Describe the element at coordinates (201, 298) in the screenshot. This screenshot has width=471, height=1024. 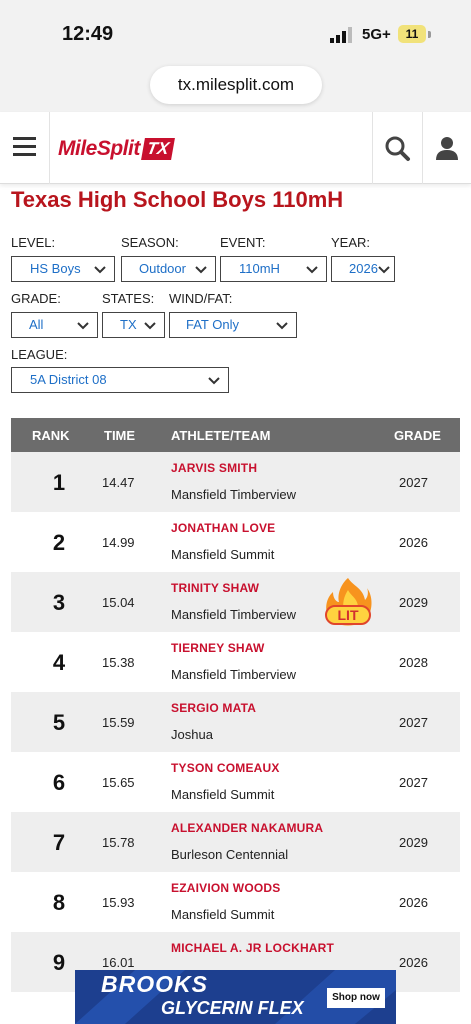
I see `wind-label: WIND/FAT:` at that location.